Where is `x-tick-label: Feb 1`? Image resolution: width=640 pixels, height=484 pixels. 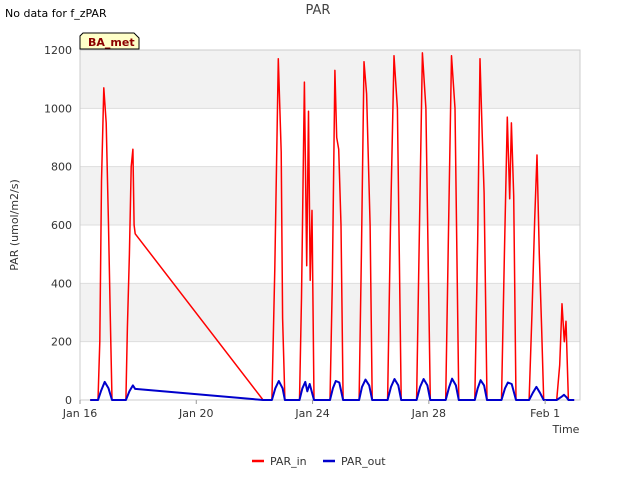
x-tick-label: Feb 1 is located at coordinates (545, 413).